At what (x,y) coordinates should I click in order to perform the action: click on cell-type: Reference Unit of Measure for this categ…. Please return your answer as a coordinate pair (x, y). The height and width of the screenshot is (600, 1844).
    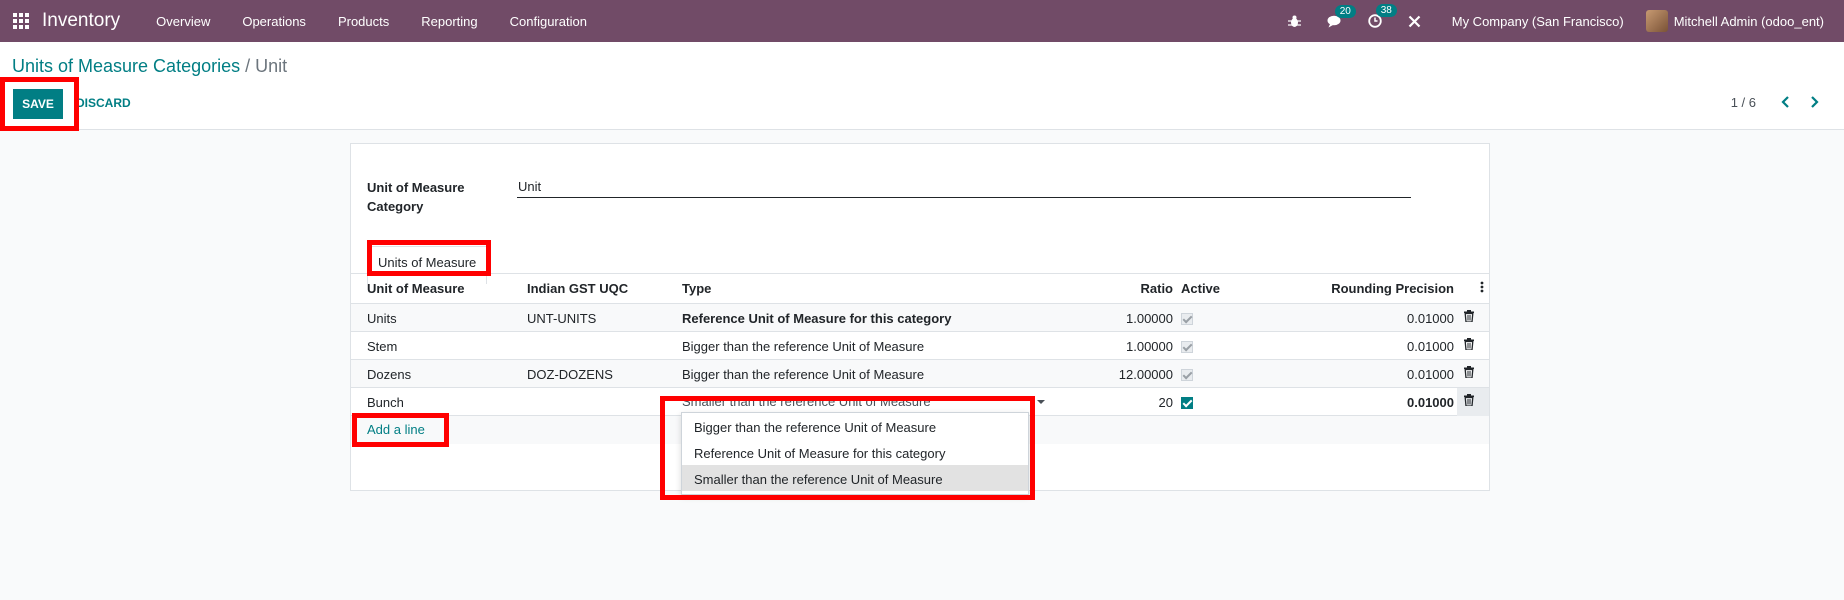
    Looking at the image, I should click on (817, 318).